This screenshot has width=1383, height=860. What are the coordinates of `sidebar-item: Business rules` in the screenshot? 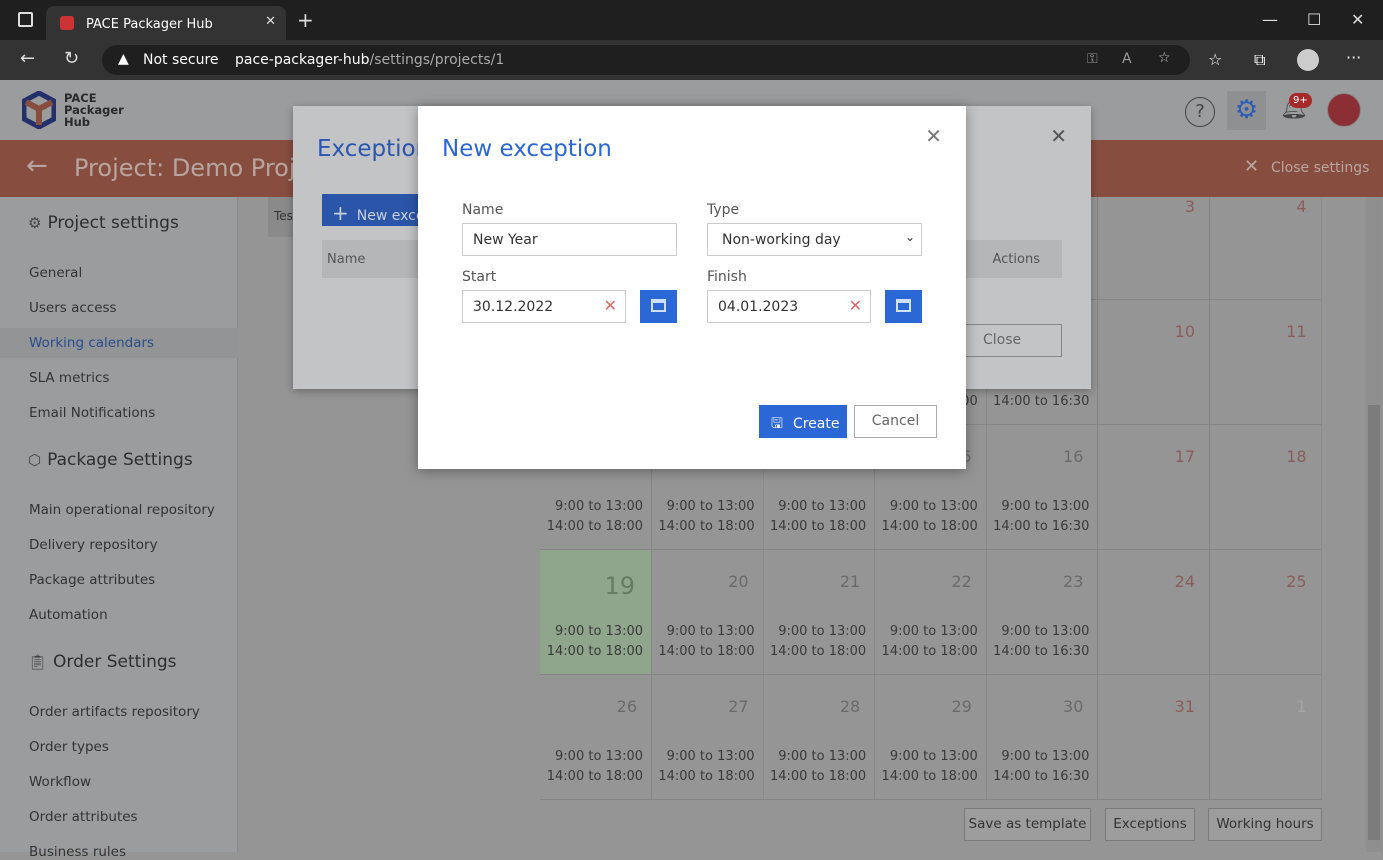 It's located at (77, 852).